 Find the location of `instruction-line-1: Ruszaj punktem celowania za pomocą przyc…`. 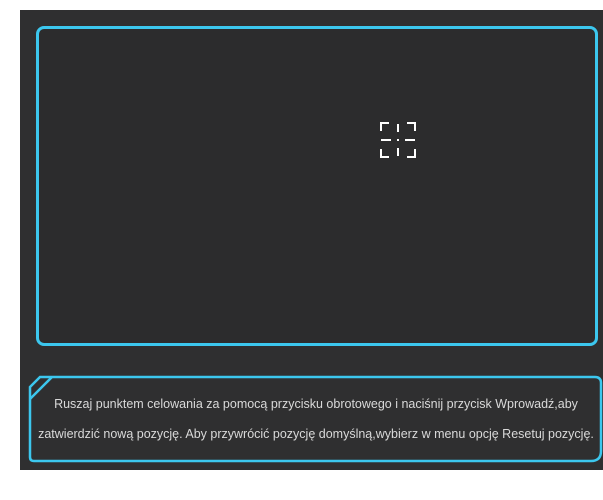

instruction-line-1: Ruszaj punktem celowania za pomocą przyc… is located at coordinates (316, 404).